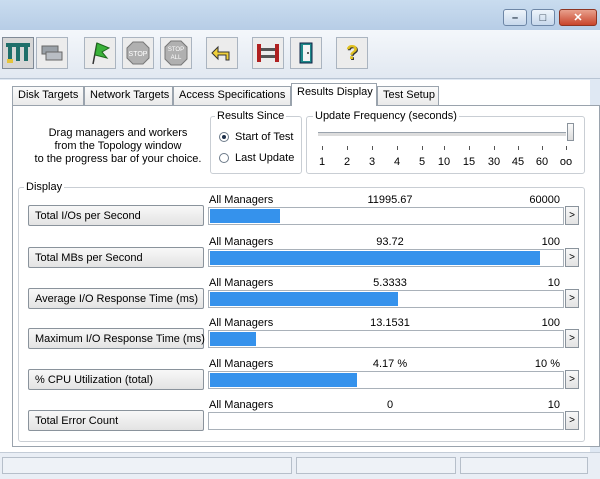 This screenshot has height=479, width=600. What do you see at coordinates (300, 15) in the screenshot?
I see `title-bar: – □ ✕` at bounding box center [300, 15].